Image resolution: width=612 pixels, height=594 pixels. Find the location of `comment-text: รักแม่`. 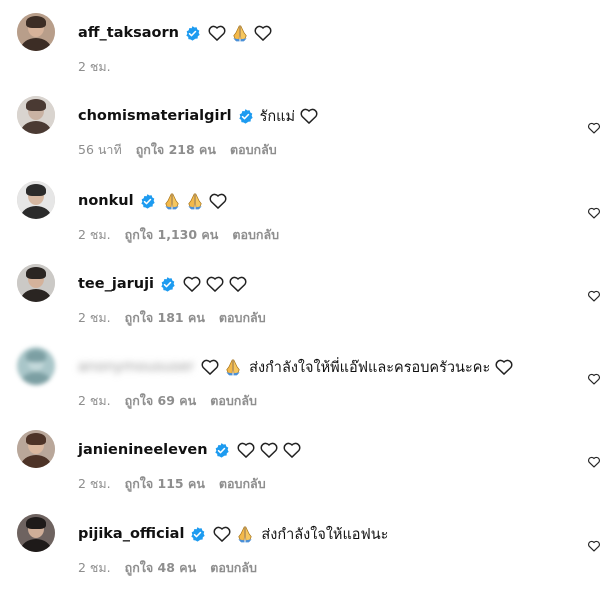

comment-text: รักแม่ is located at coordinates (291, 116).